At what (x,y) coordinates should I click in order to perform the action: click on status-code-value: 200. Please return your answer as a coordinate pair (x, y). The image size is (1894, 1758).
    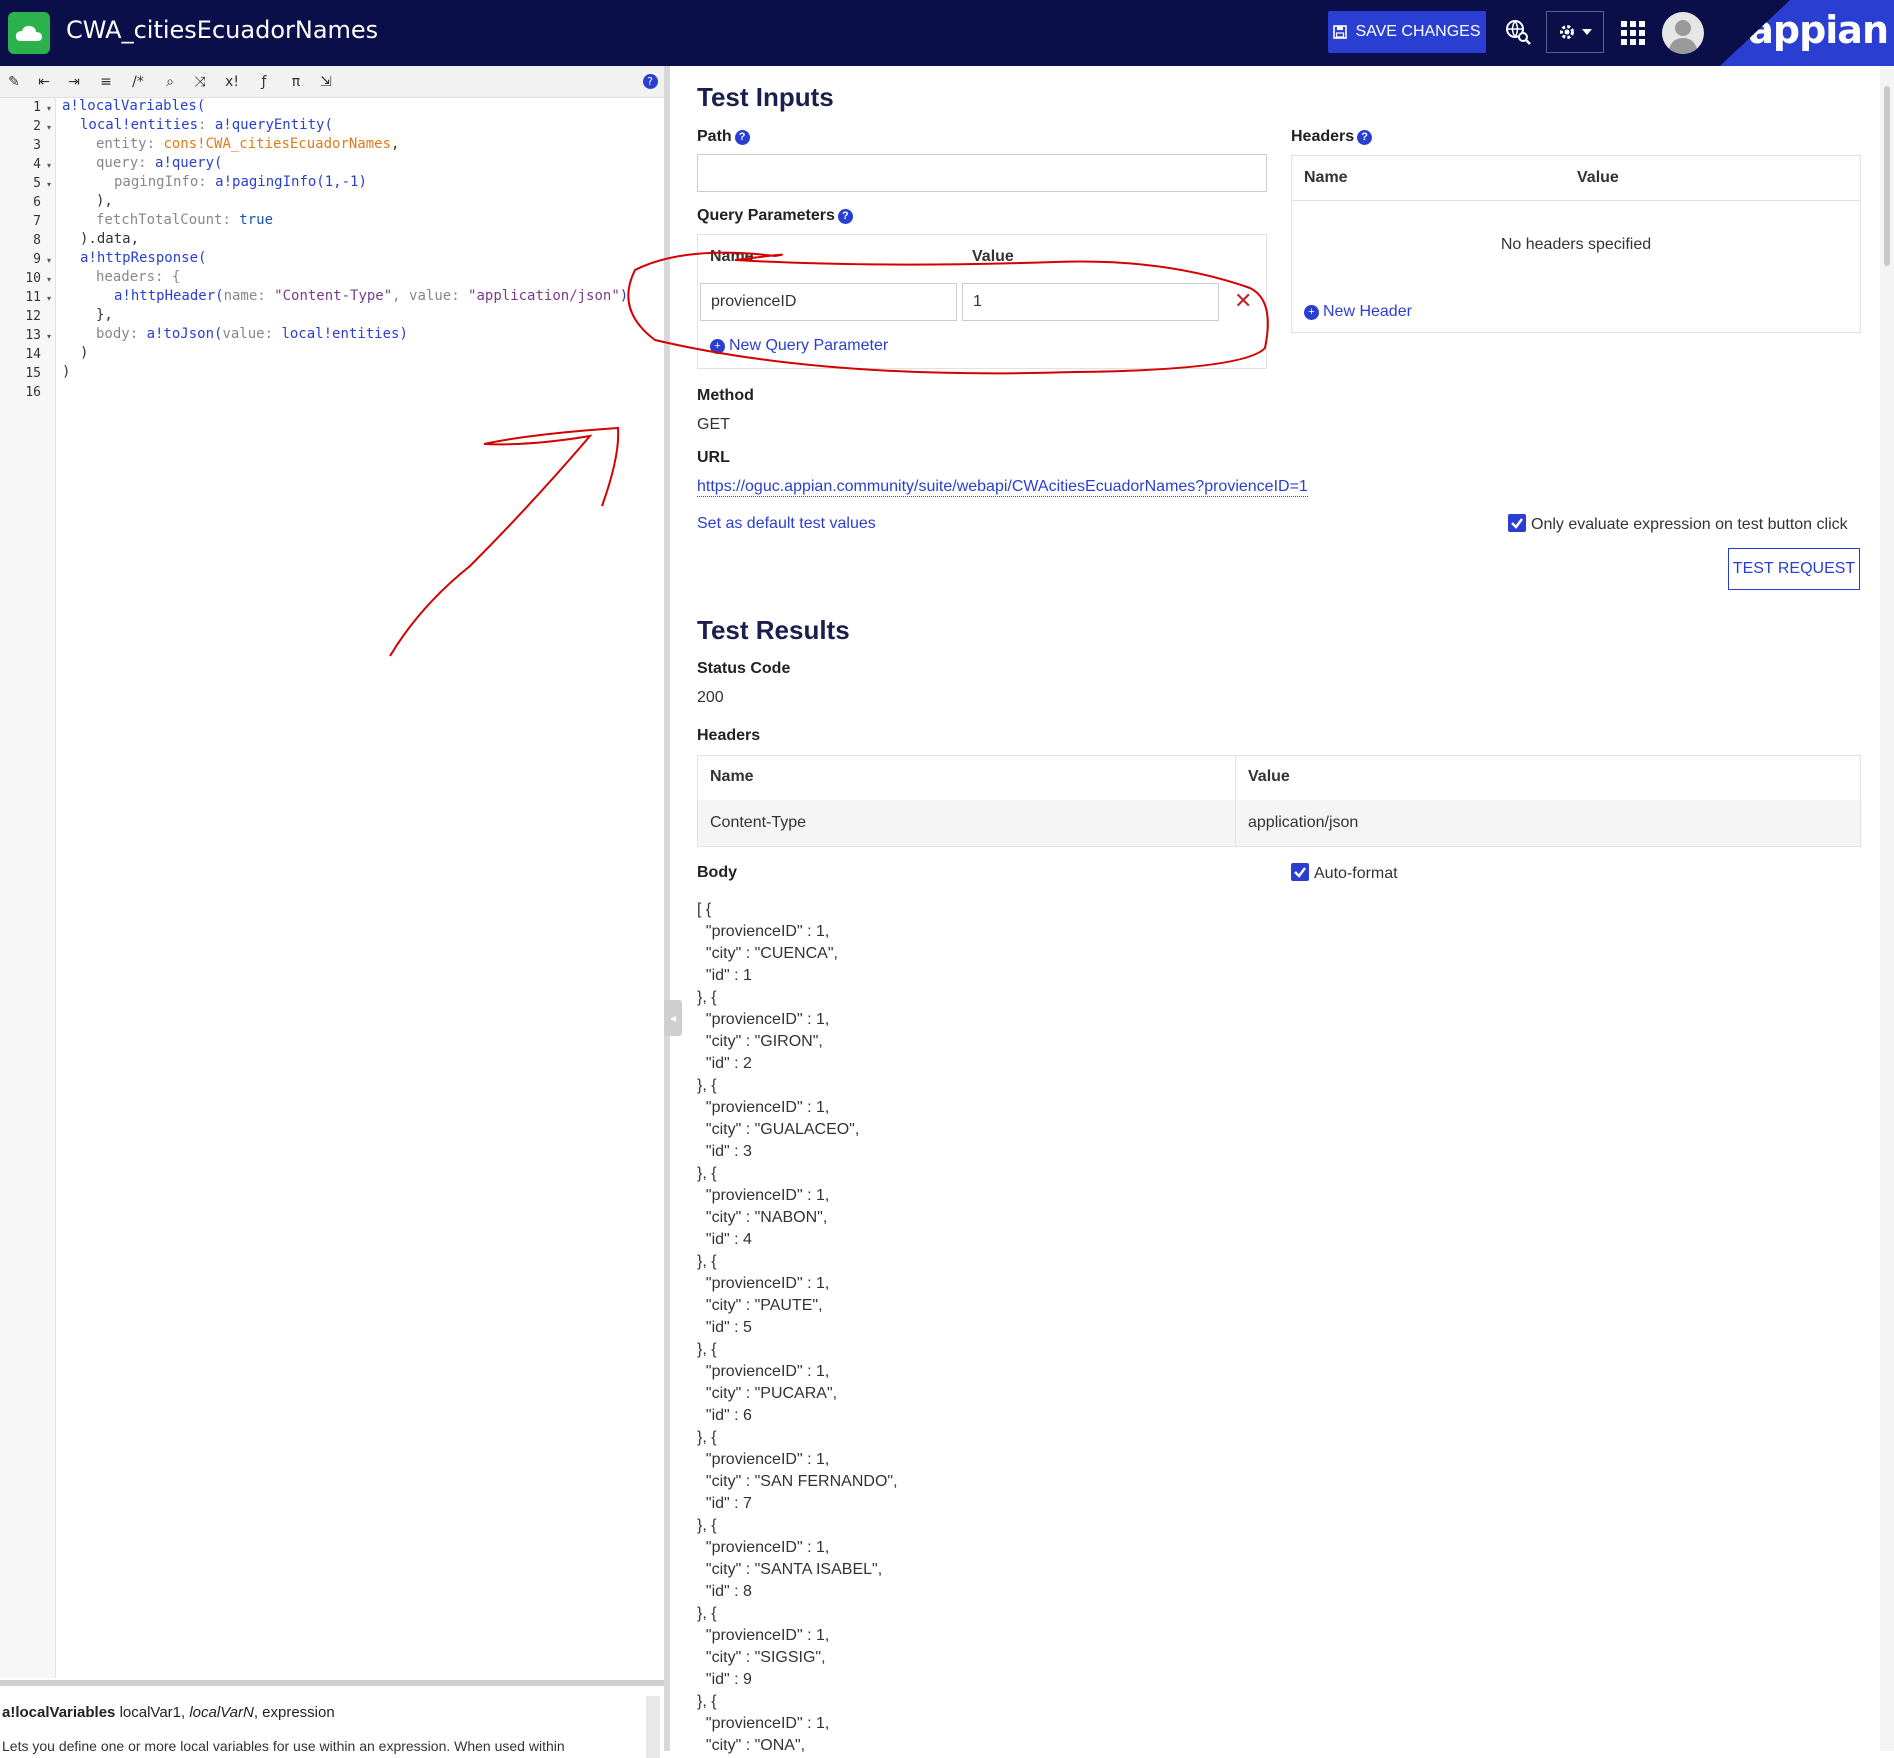
    Looking at the image, I should click on (710, 697).